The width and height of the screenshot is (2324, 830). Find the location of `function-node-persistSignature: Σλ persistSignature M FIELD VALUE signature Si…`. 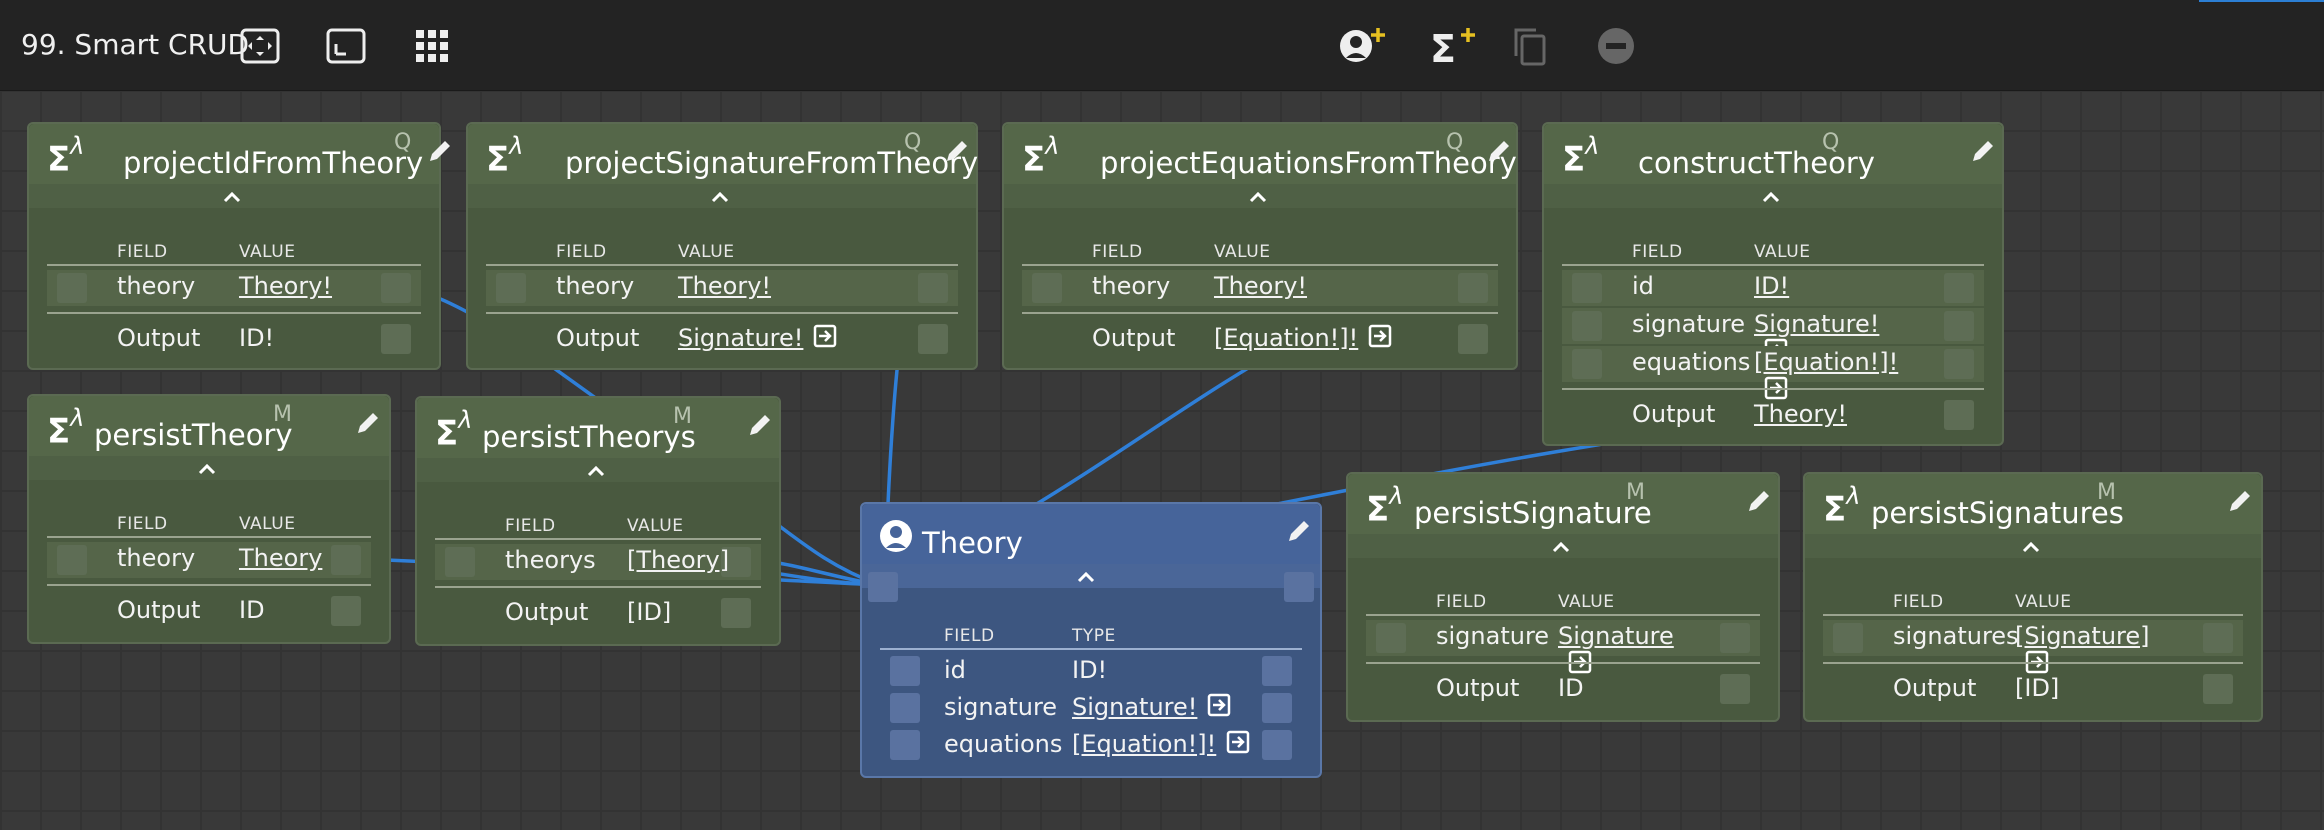

function-node-persistSignature: Σλ persistSignature M FIELD VALUE signature Si… is located at coordinates (1563, 597).